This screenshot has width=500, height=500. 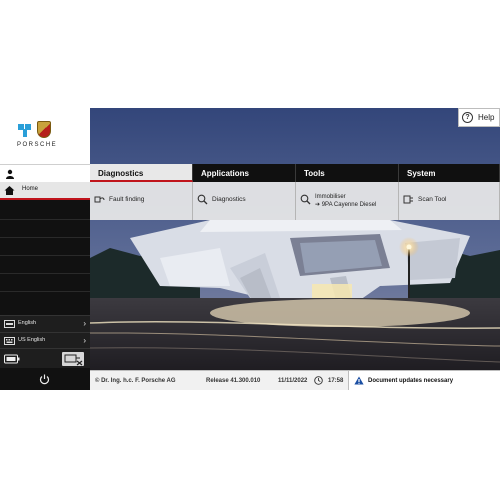 I want to click on battery-icon, so click(x=12, y=359).